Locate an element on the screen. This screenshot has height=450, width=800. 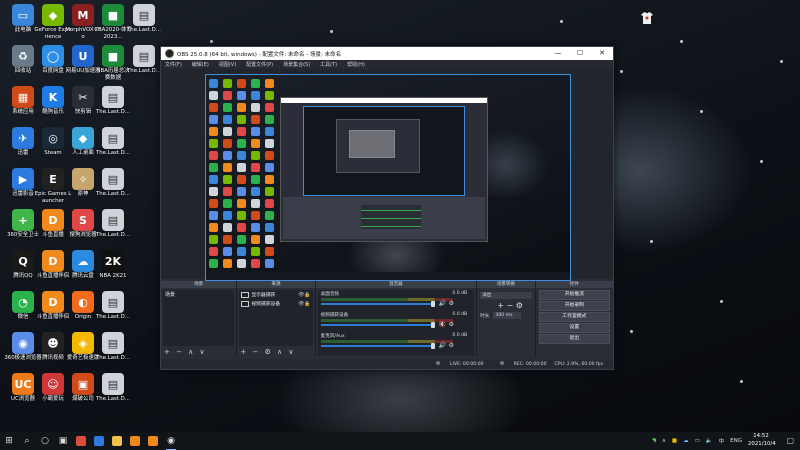
exit-button: 退出 is located at coordinates (574, 339).